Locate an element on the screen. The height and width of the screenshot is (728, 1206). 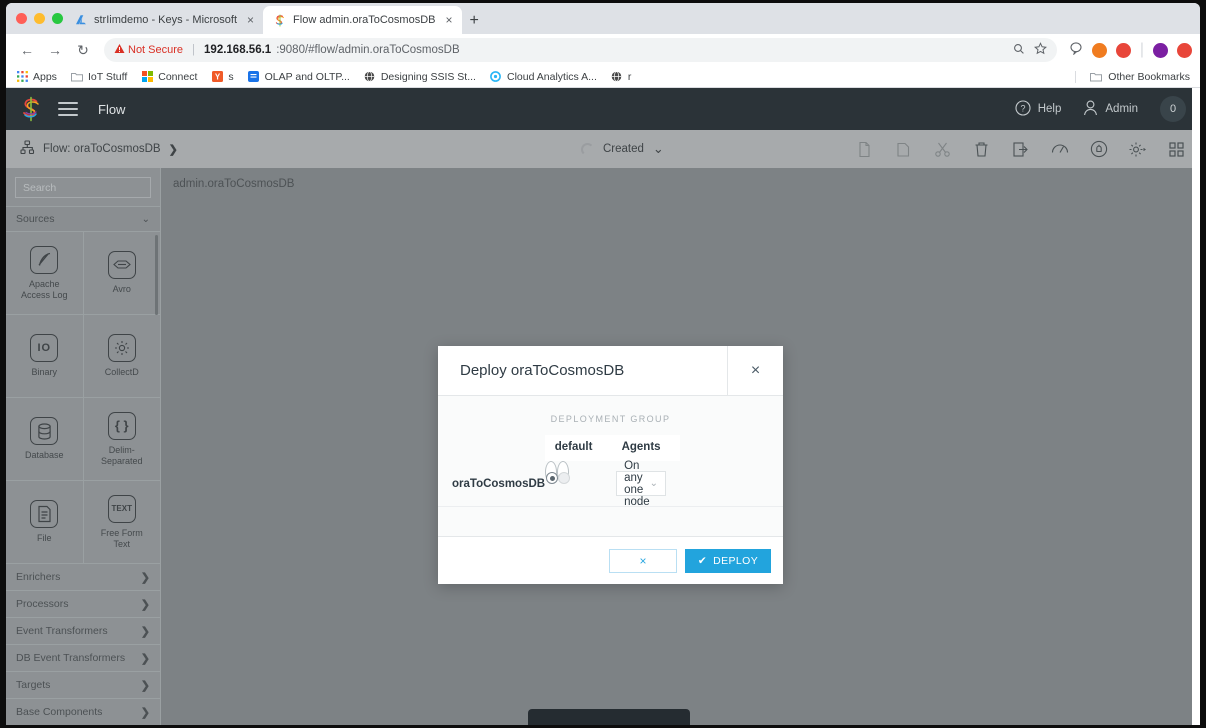
palette-category-targets: Targets ❯ is located at coordinates (83, 685).